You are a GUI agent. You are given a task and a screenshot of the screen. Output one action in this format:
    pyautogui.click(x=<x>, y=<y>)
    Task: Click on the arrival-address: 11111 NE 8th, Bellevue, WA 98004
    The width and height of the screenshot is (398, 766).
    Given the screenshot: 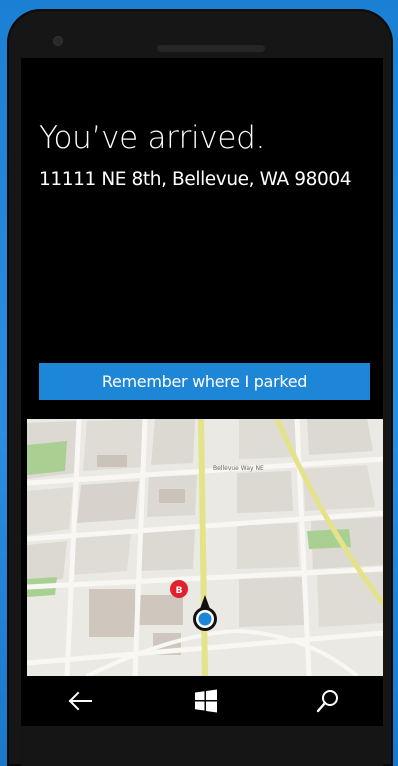 What is the action you would take?
    pyautogui.click(x=195, y=179)
    